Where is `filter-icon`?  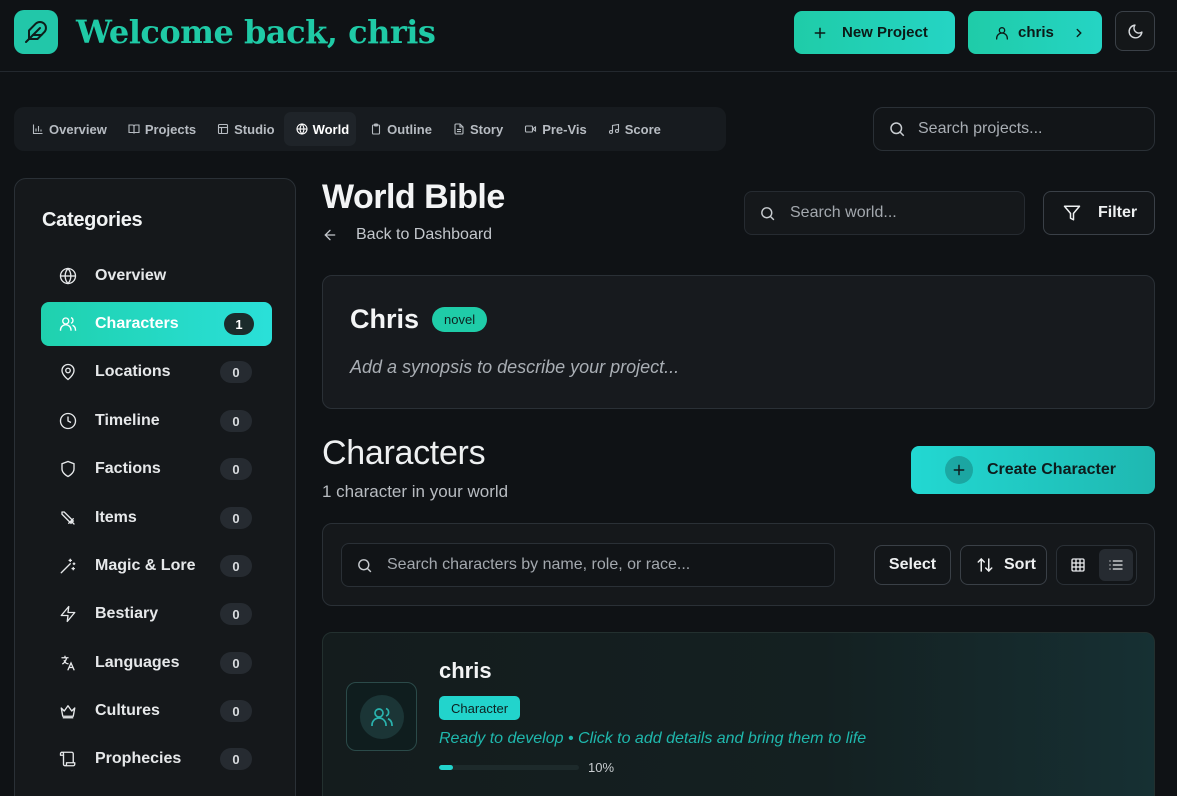
filter-icon is located at coordinates (1072, 213).